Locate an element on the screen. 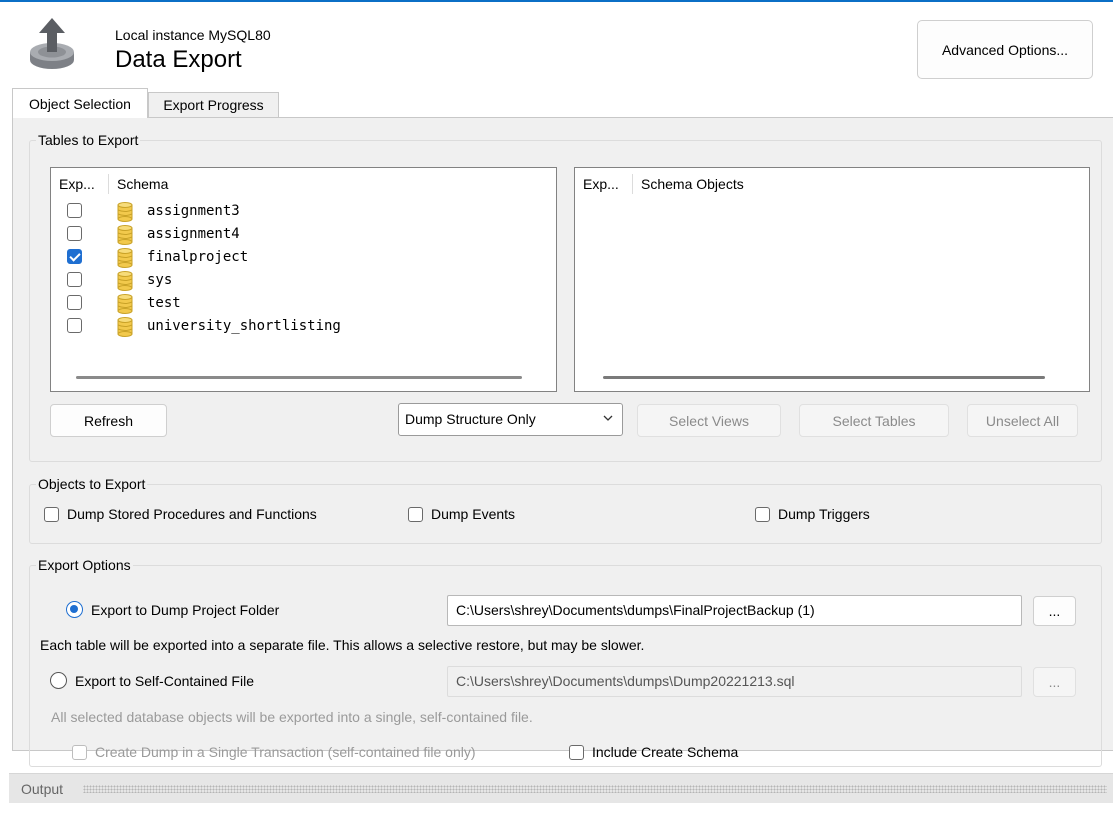 The height and width of the screenshot is (813, 1113). single-transaction-checkbox is located at coordinates (79, 752).